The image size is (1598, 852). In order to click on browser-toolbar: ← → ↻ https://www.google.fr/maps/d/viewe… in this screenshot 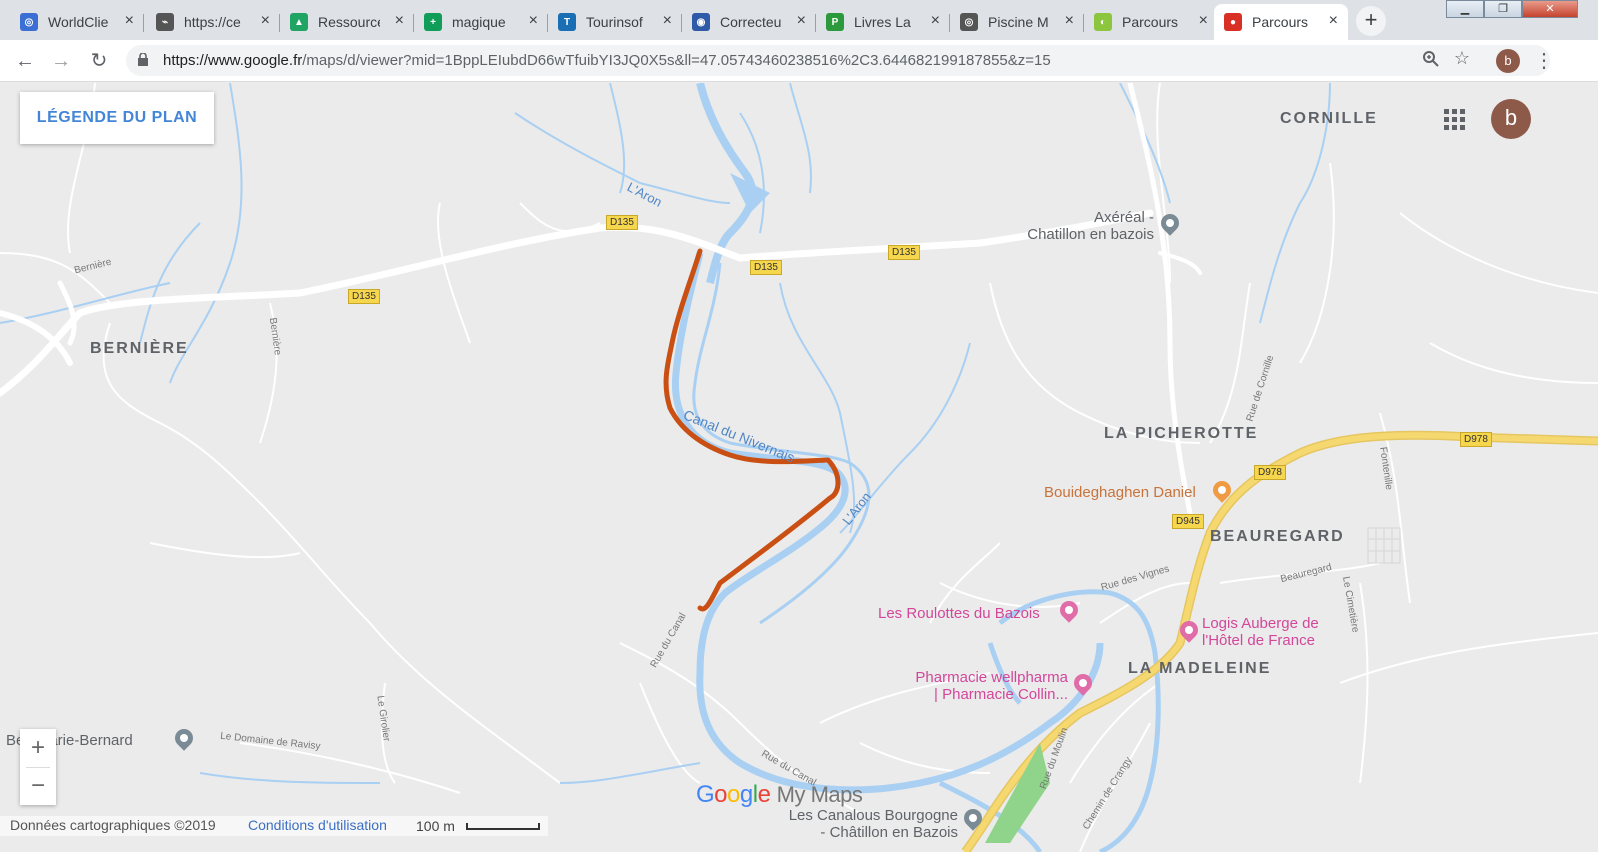, I will do `click(799, 61)`.